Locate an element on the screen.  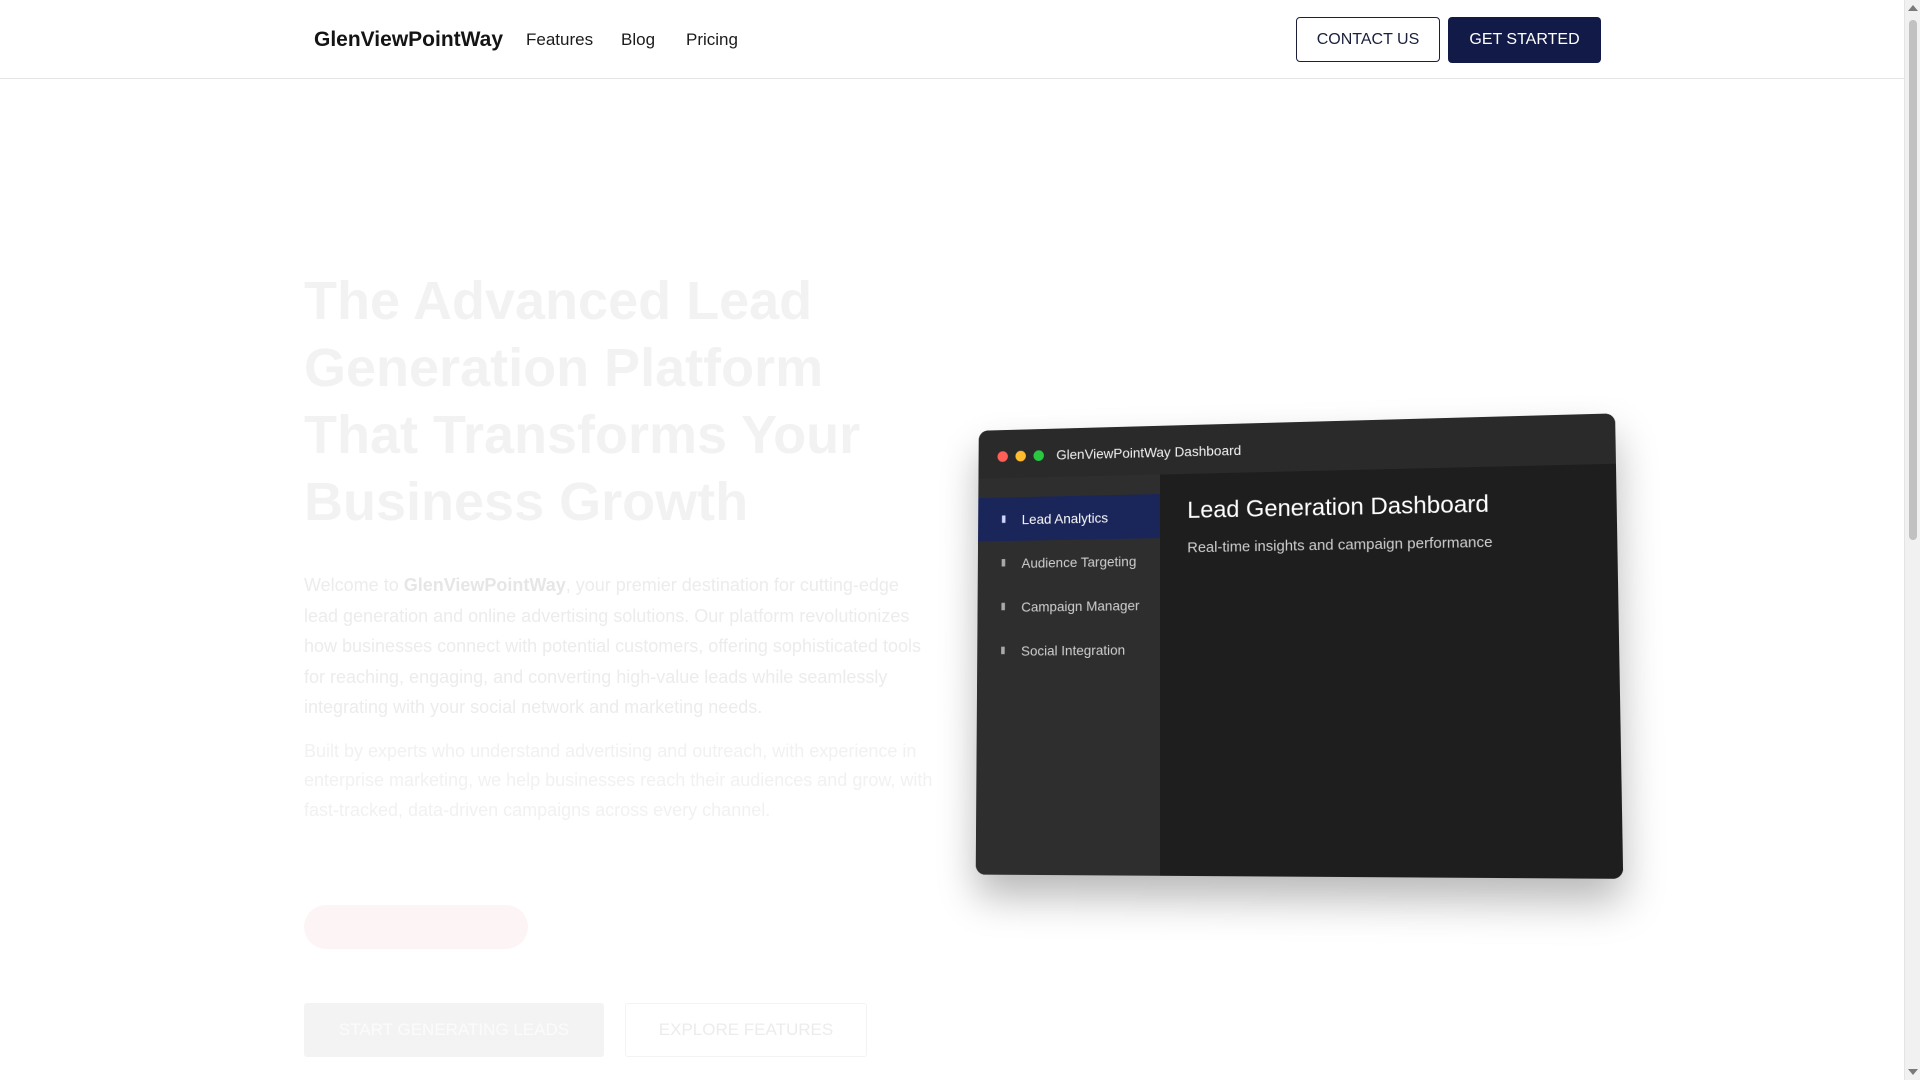
nav-link-pricing: Pricing is located at coordinates (712, 40).